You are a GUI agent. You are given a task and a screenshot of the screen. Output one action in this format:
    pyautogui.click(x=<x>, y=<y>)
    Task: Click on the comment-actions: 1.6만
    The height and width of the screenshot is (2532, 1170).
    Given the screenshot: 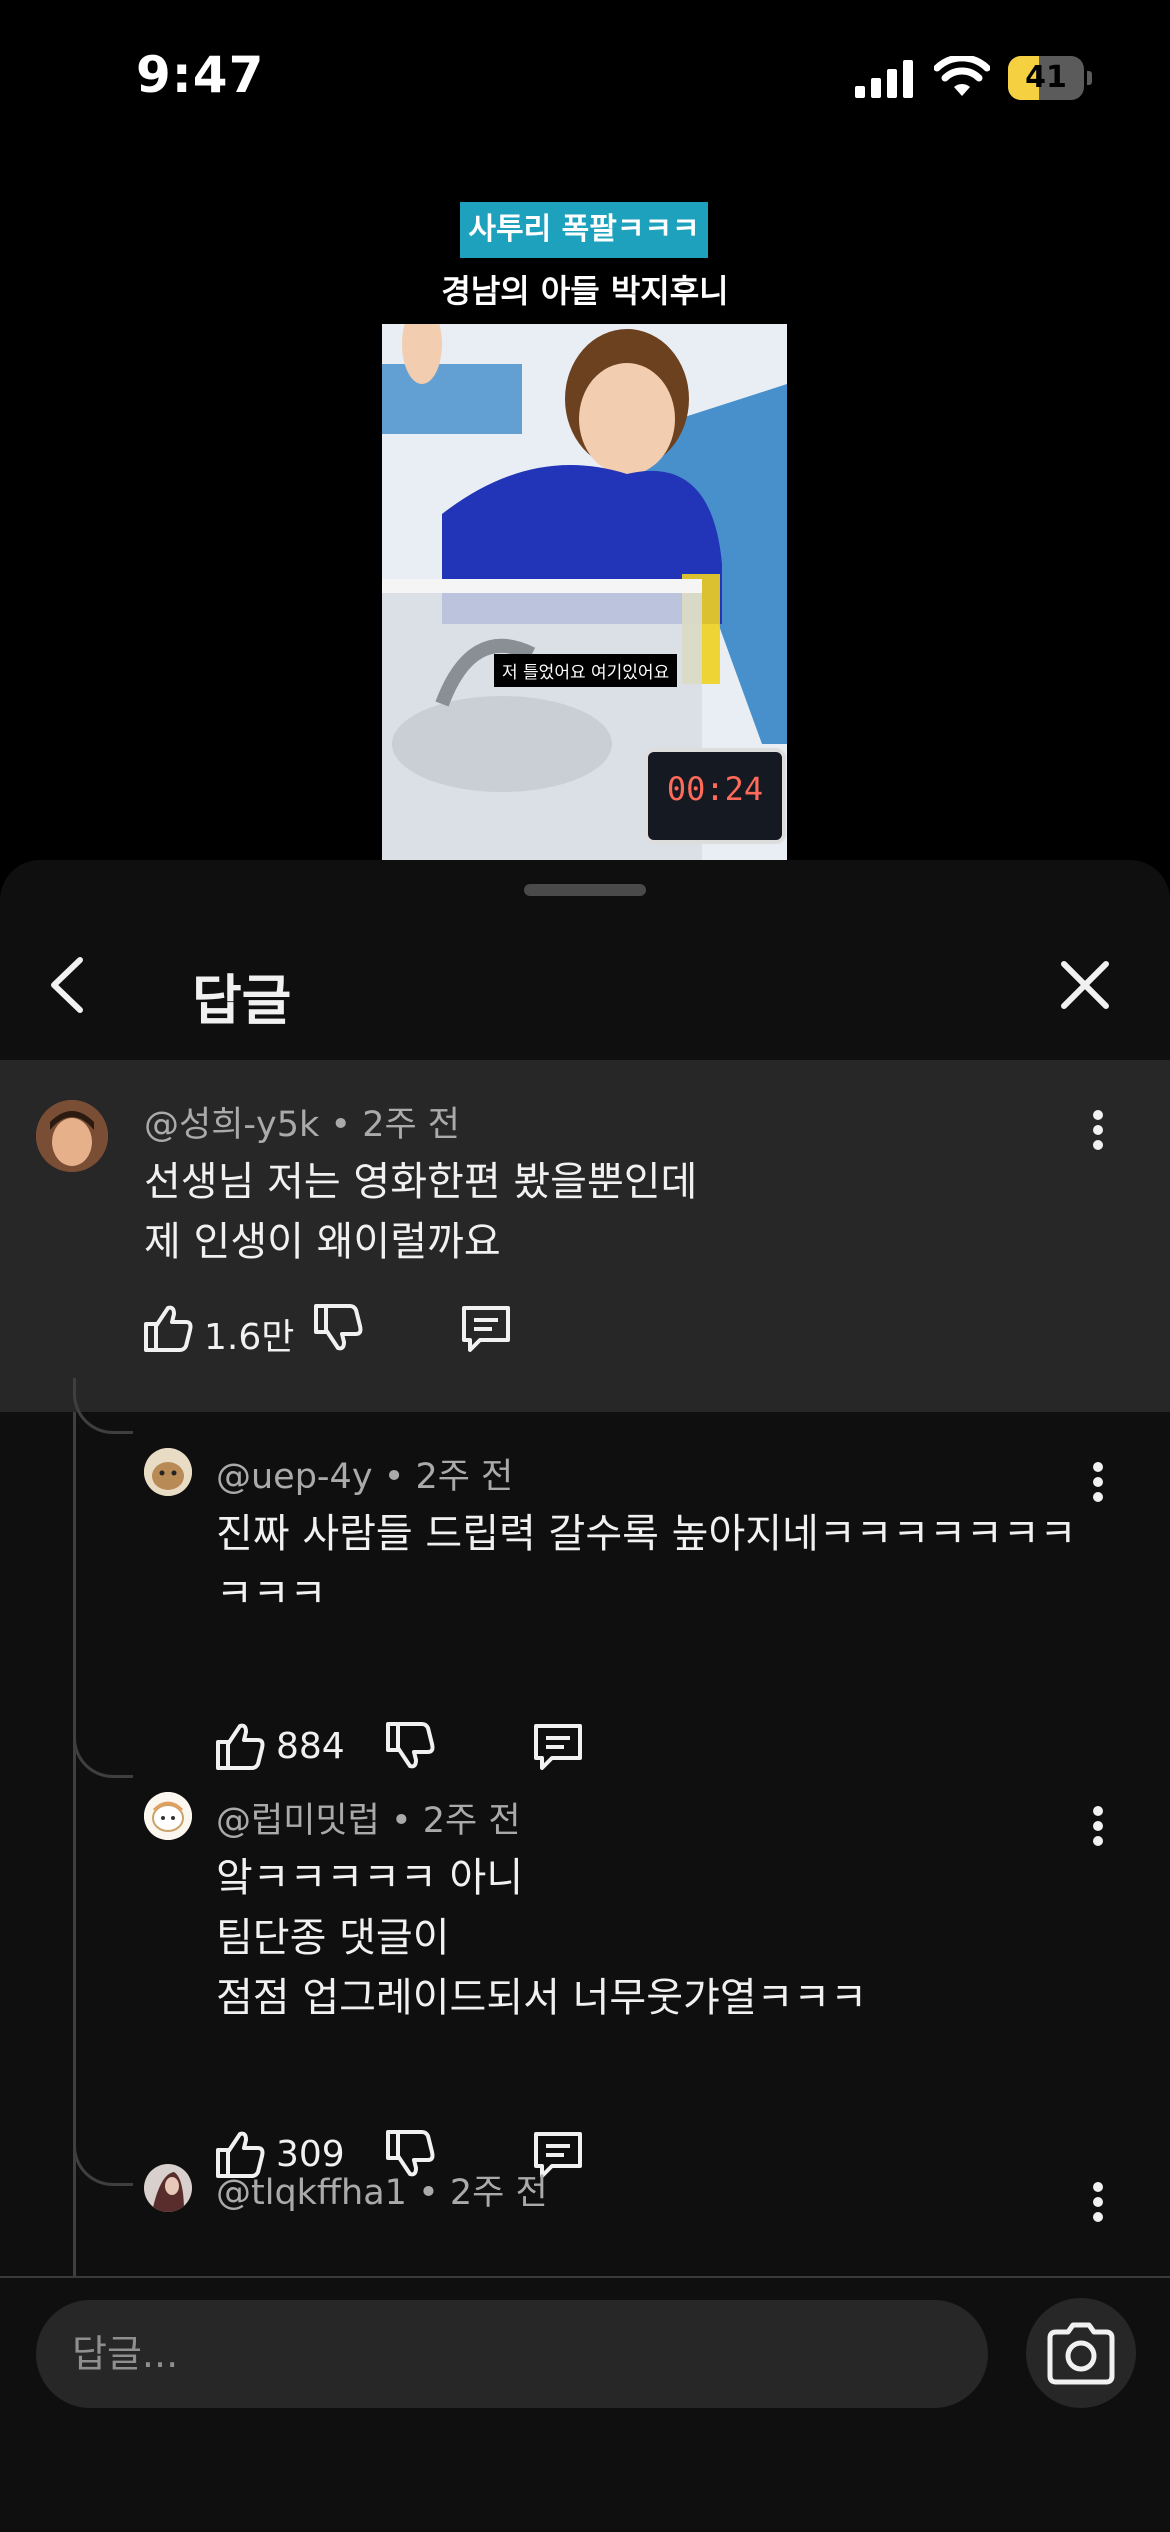 What is the action you would take?
    pyautogui.click(x=340, y=1330)
    